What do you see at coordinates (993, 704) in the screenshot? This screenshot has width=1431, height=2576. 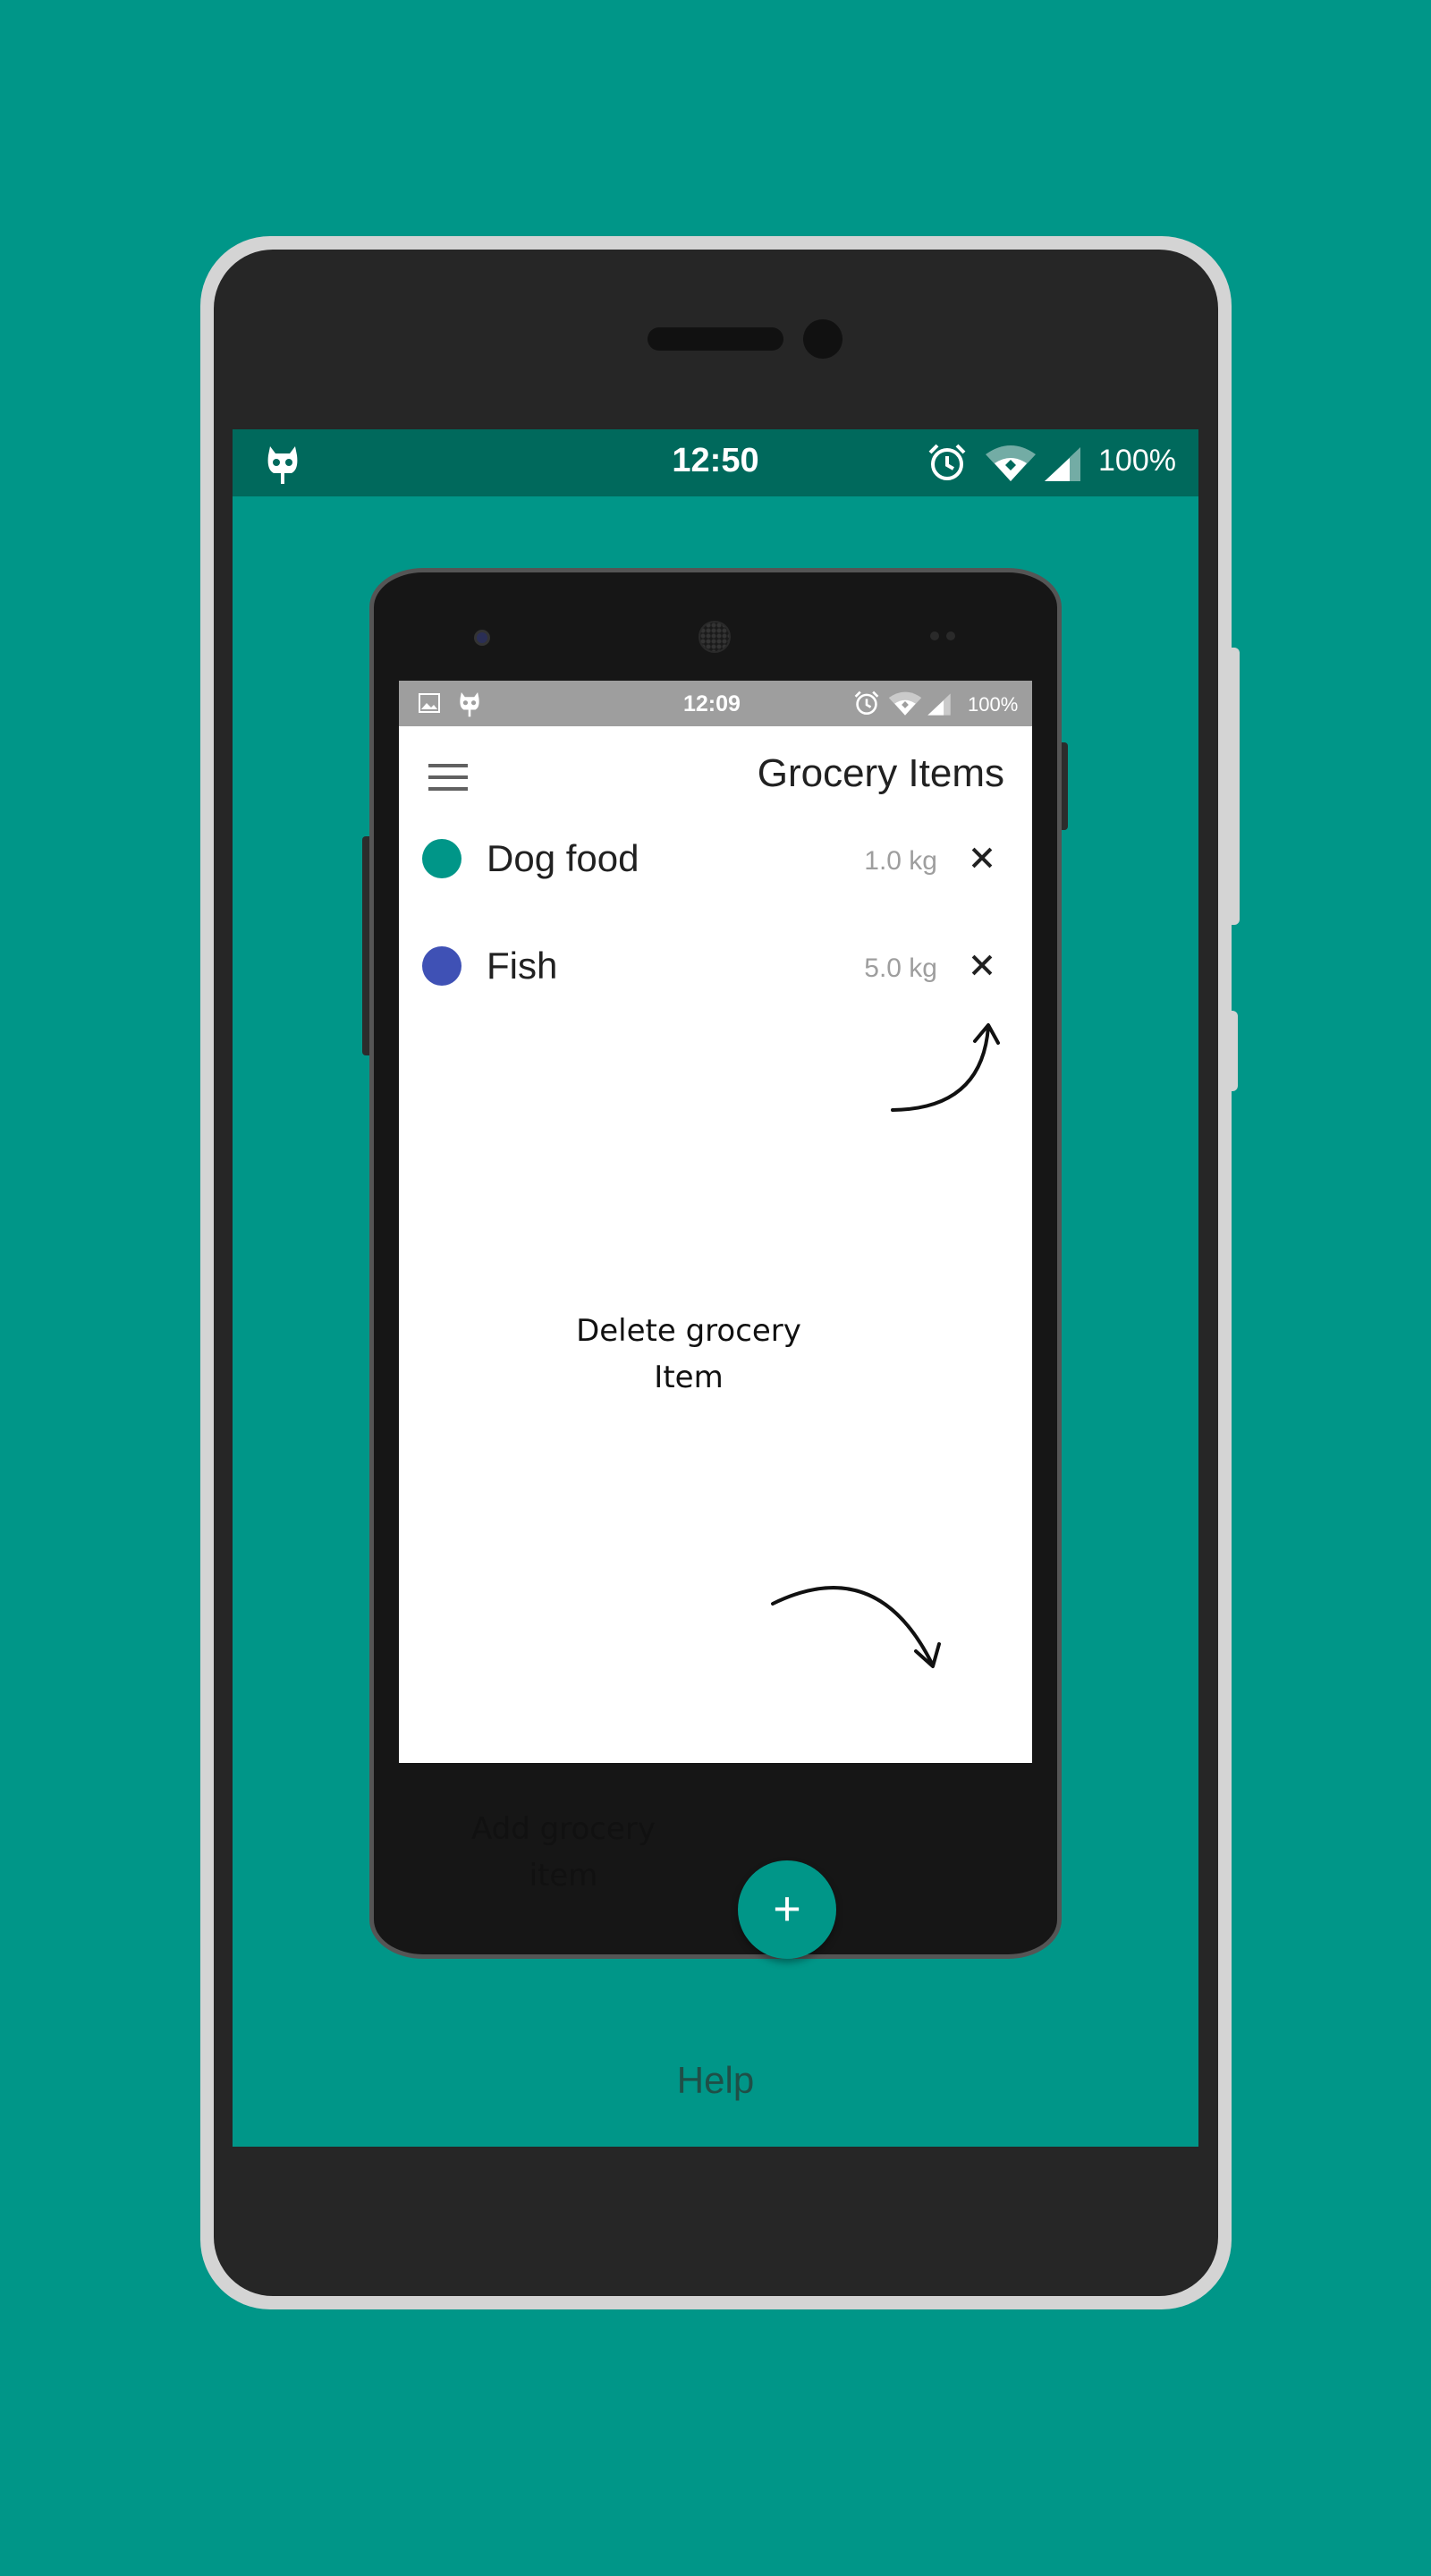 I see `inner-battery-percent: 100%` at bounding box center [993, 704].